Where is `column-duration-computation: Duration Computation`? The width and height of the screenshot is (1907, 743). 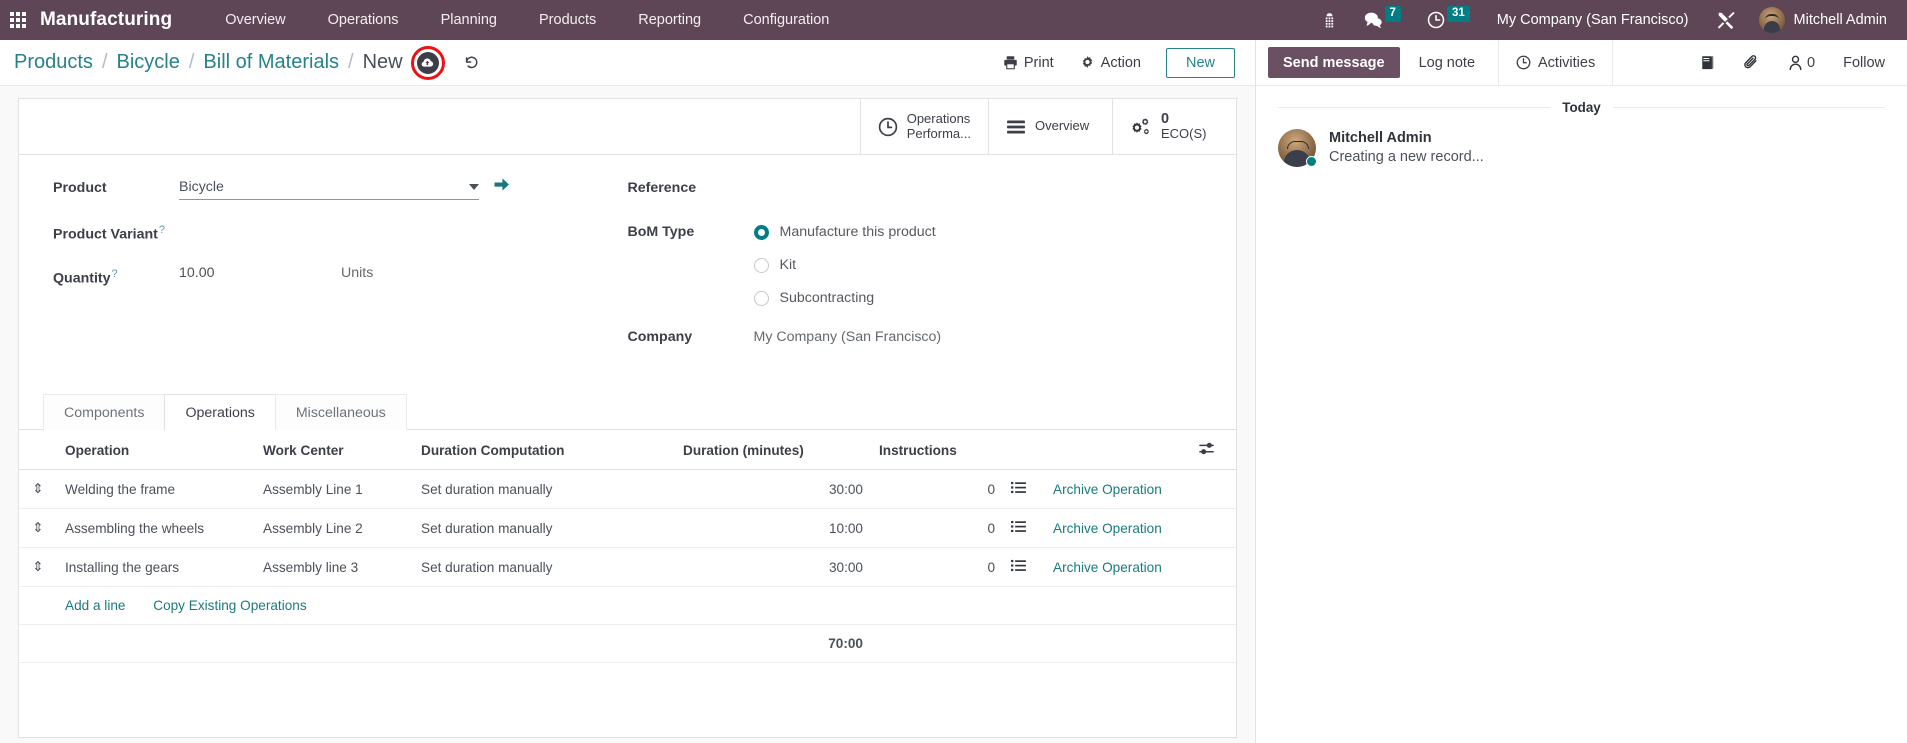 column-duration-computation: Duration Computation is located at coordinates (544, 450).